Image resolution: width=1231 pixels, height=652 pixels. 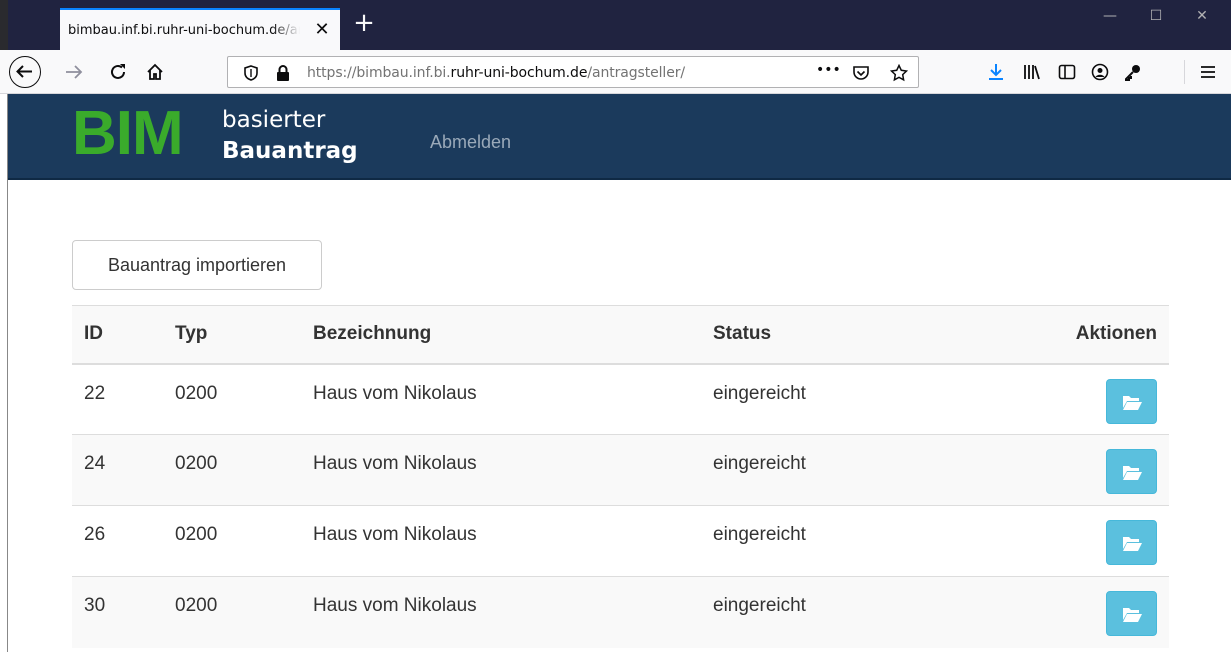 What do you see at coordinates (274, 120) in the screenshot?
I see `logo-subtitle-1: basierter` at bounding box center [274, 120].